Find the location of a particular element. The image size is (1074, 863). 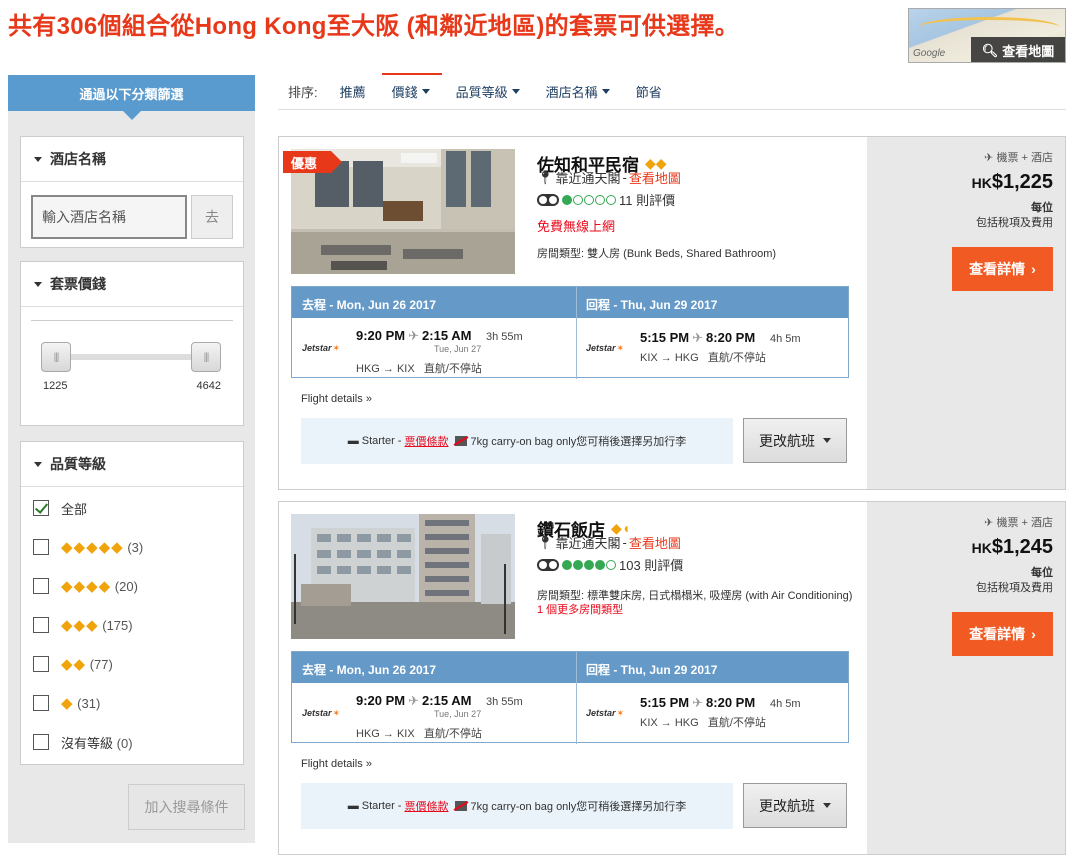

view-map-button: 🔍︎ 查看地圖 is located at coordinates (1018, 49).